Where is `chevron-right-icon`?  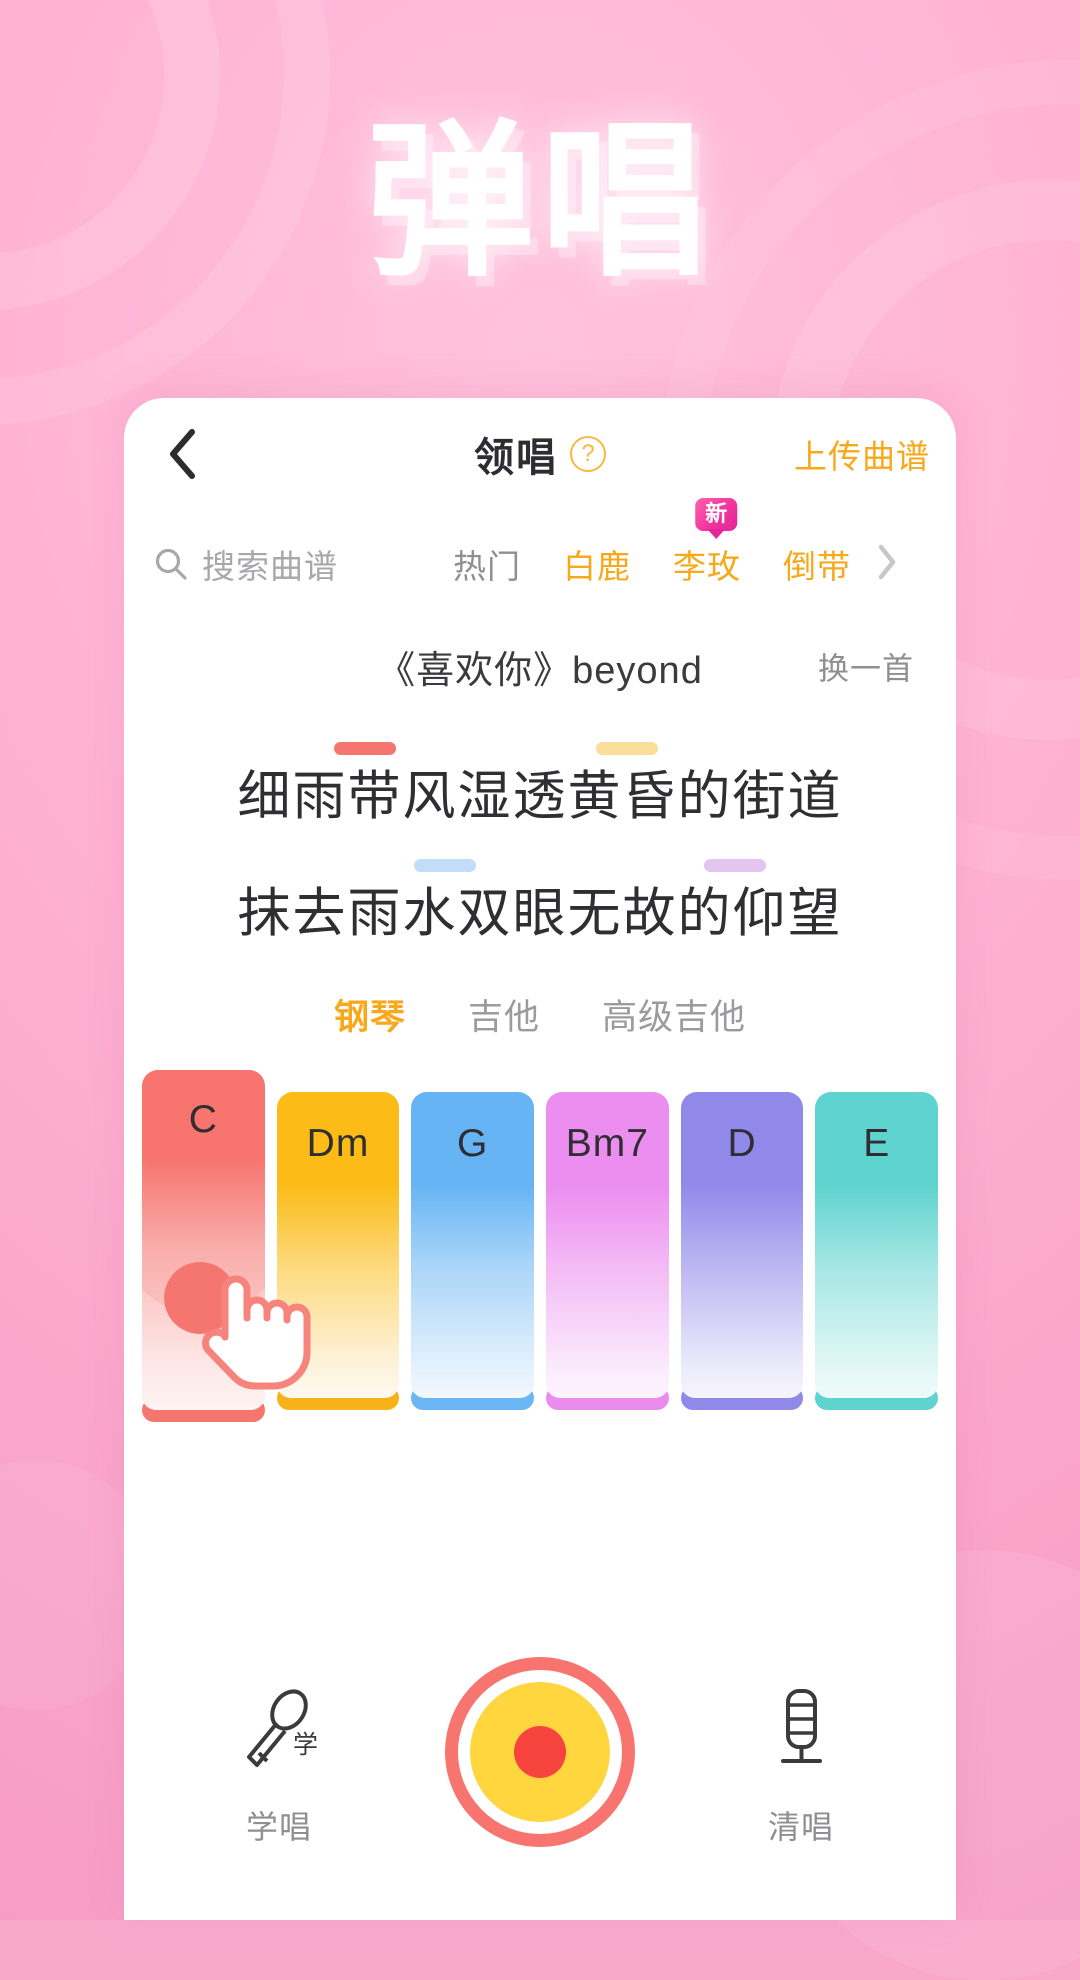 chevron-right-icon is located at coordinates (887, 564).